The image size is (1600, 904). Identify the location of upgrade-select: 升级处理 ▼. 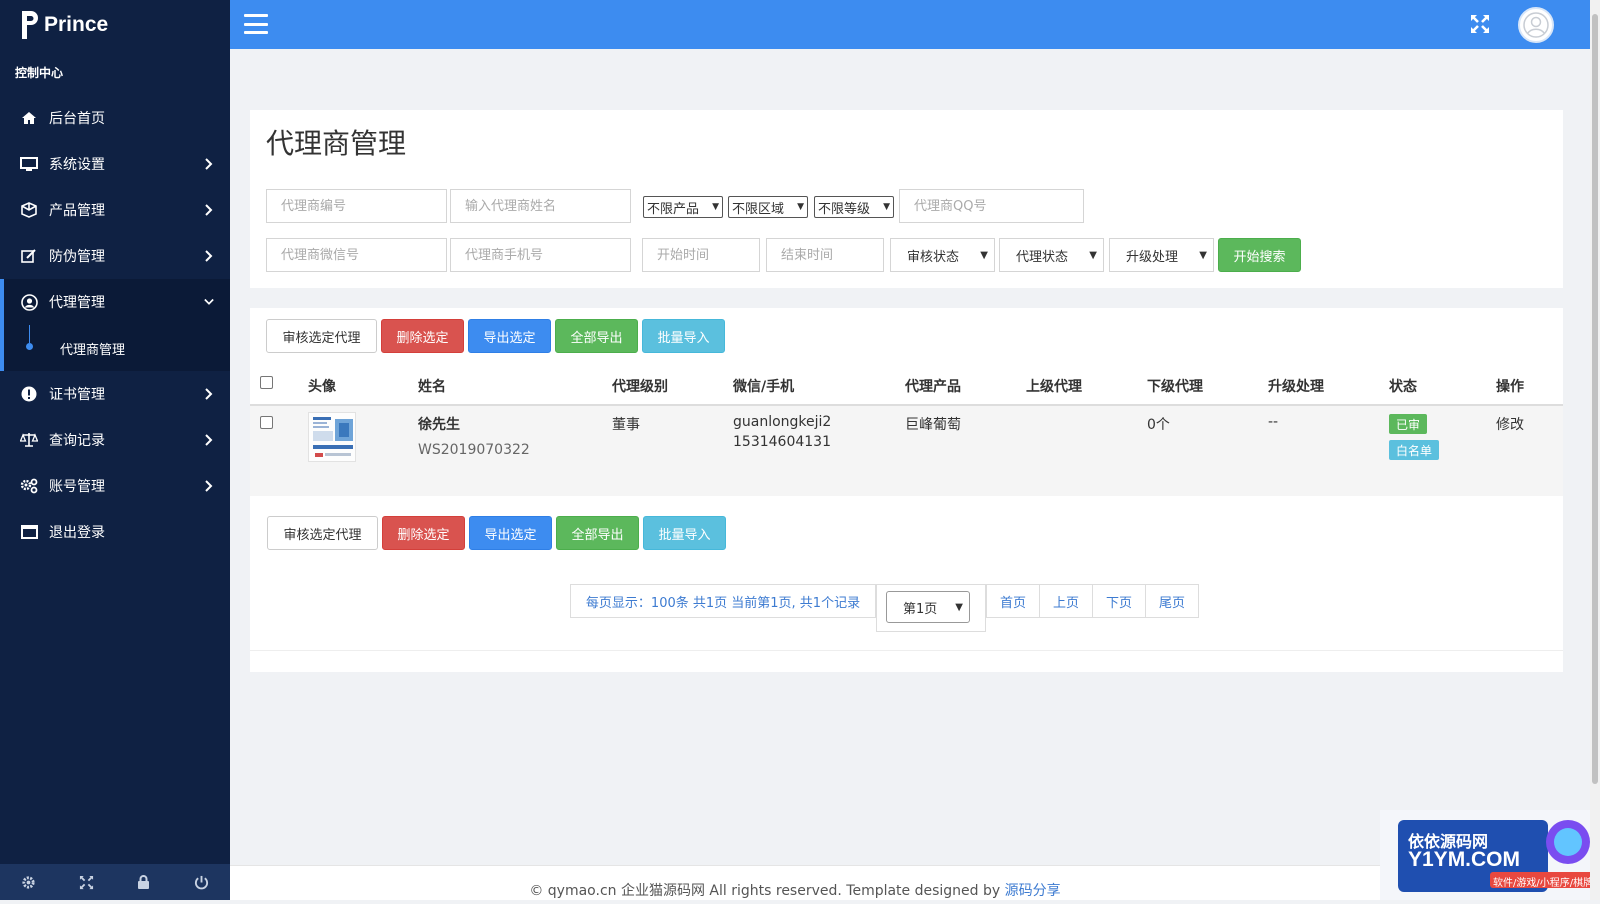
(1161, 255).